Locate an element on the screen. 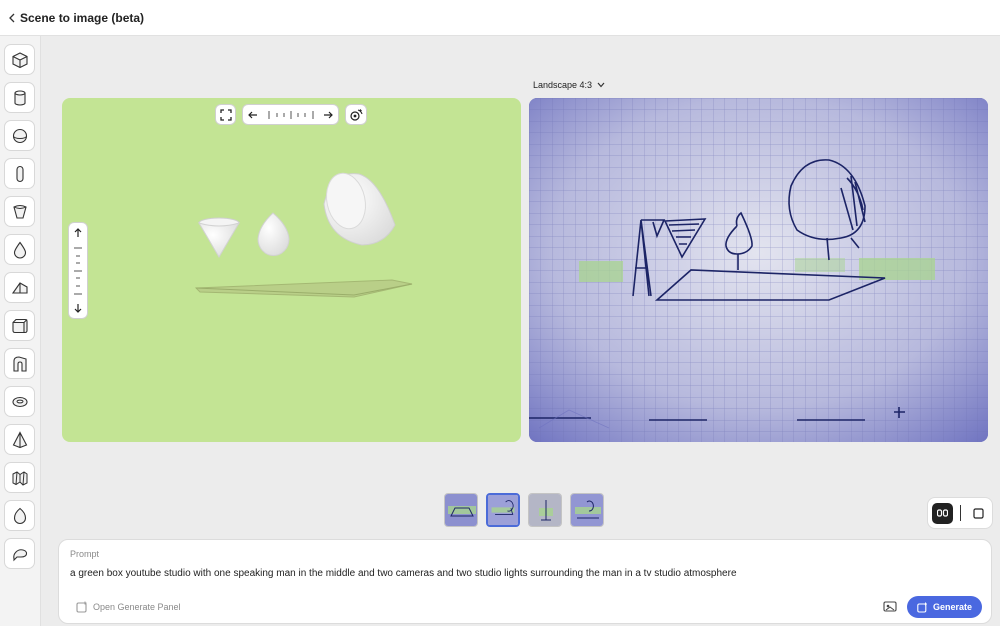 This screenshot has width=1000, height=626. sphere-tool-button is located at coordinates (19, 135).